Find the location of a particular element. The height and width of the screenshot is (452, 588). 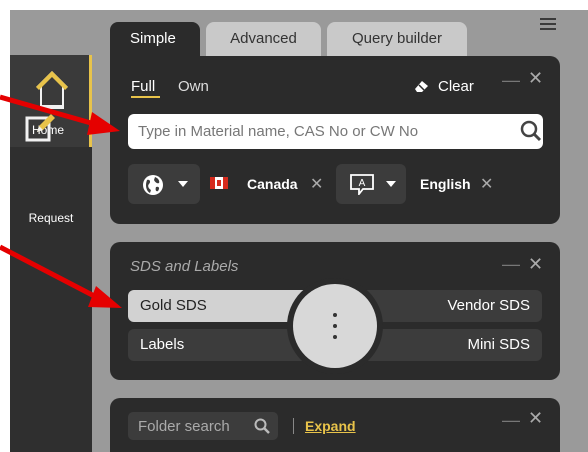

globe-icon is located at coordinates (153, 185).